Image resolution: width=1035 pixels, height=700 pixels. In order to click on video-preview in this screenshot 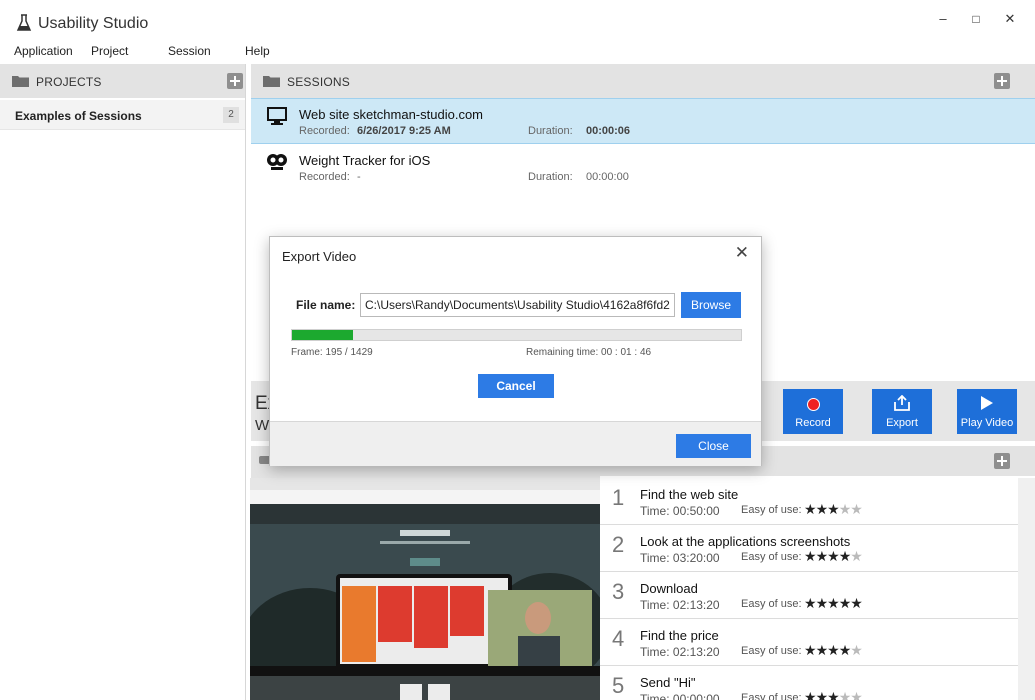, I will do `click(425, 589)`.